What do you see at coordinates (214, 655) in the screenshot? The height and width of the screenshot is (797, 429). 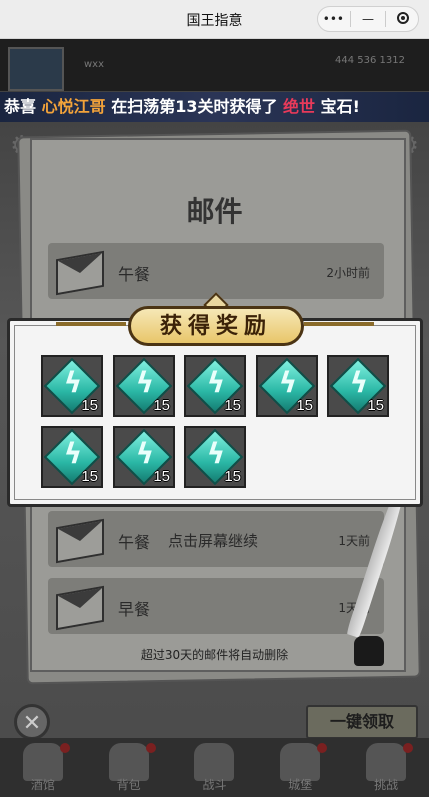 I see `auto-delete-note: 超过30天的邮件将自动删除` at bounding box center [214, 655].